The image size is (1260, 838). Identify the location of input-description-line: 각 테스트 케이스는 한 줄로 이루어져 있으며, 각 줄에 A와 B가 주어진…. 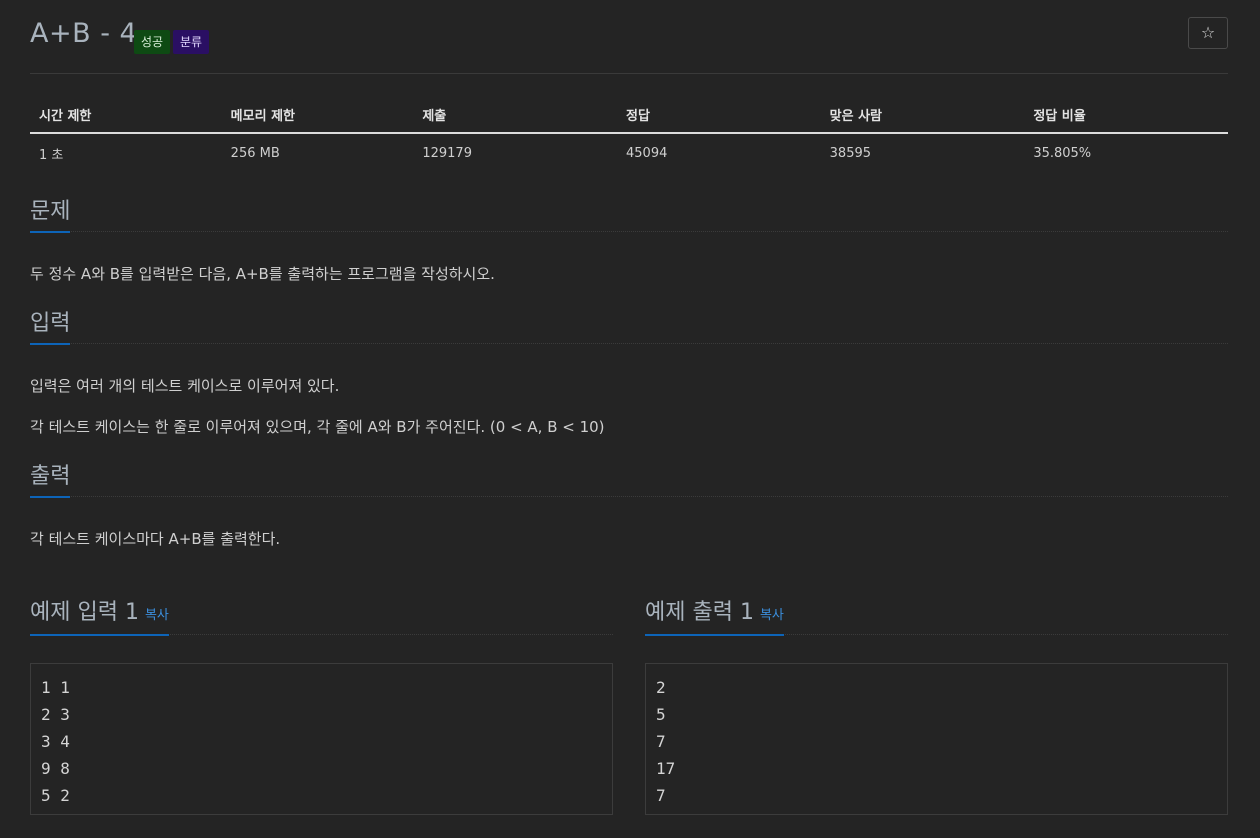
(317, 427).